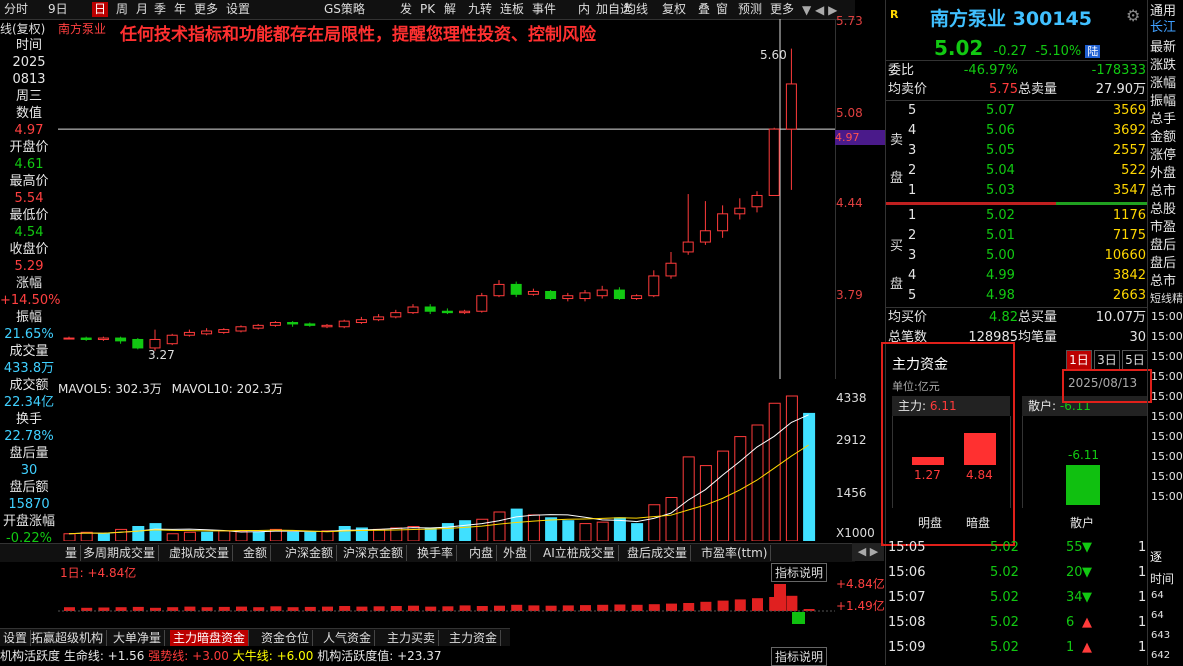  What do you see at coordinates (72, 553) in the screenshot?
I see `bottom-tab-0: 量` at bounding box center [72, 553].